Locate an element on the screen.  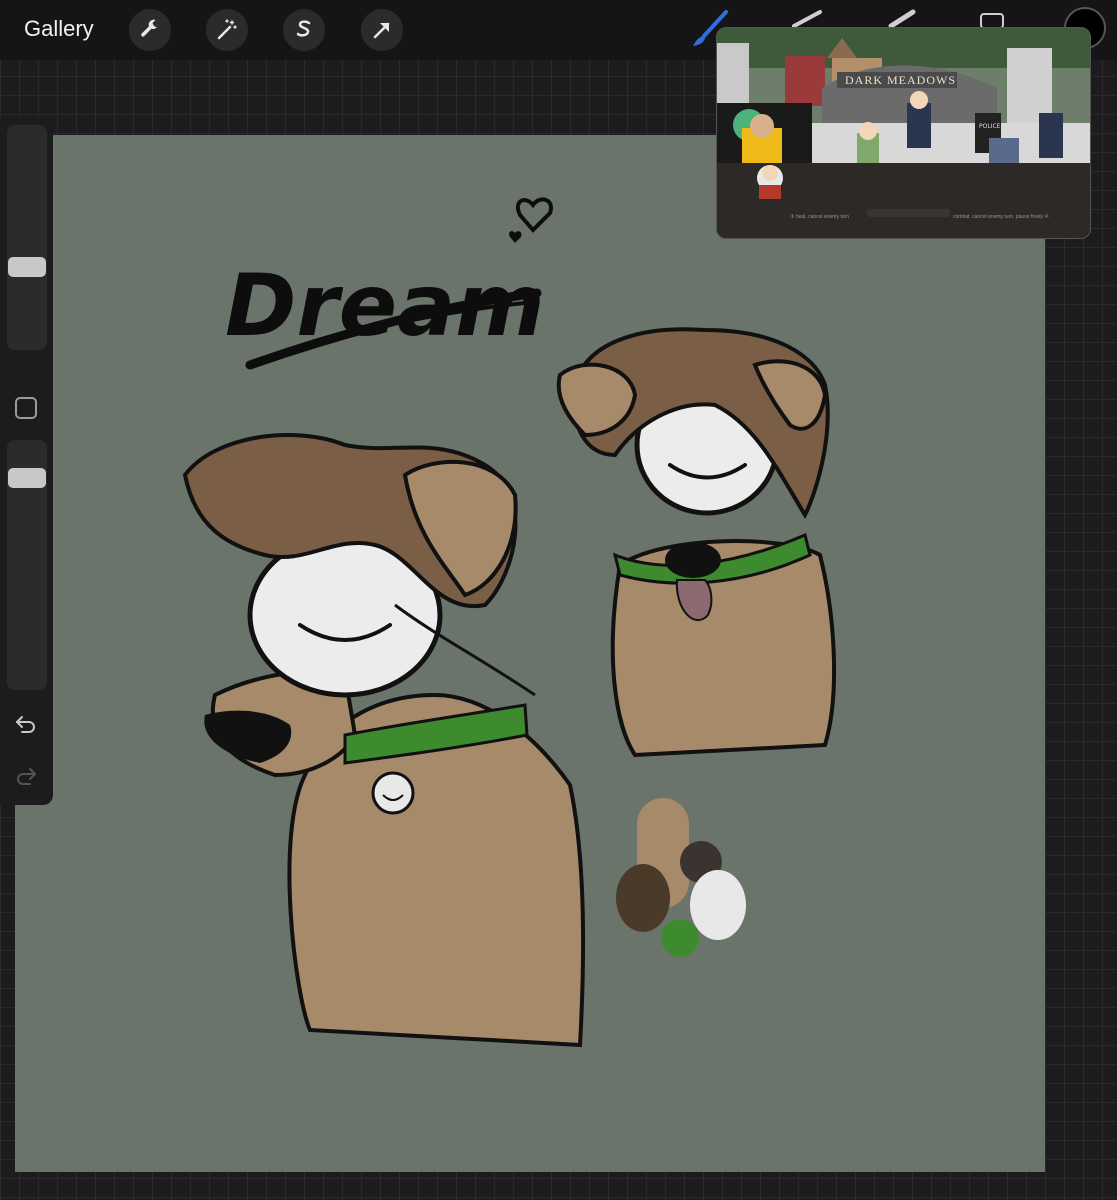
pip-sign-text: DARK MEADOWS is located at coordinates (900, 80).